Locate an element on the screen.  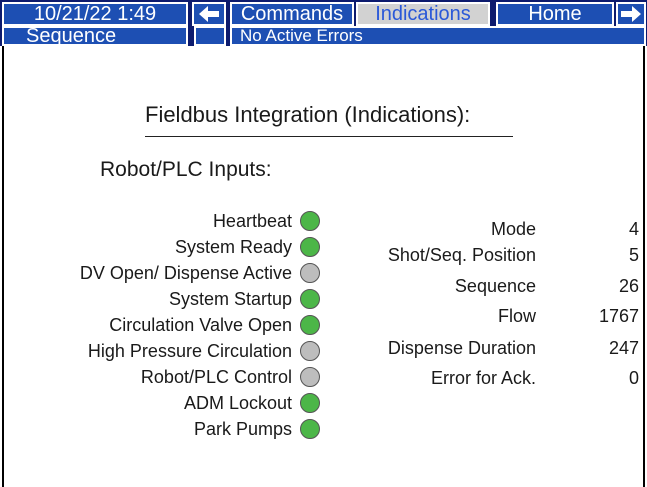
input-label: Heartbeat is located at coordinates (252, 221).